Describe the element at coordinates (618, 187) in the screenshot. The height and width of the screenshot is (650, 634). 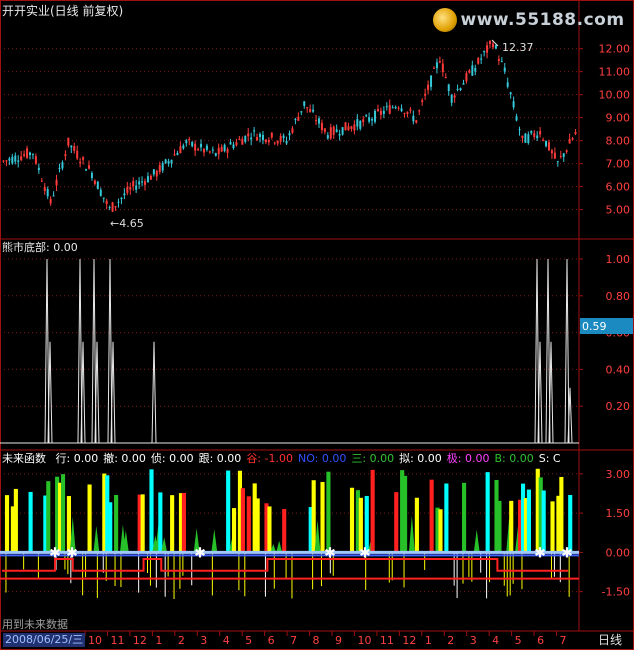
I see `price-tick-label: 6.00` at that location.